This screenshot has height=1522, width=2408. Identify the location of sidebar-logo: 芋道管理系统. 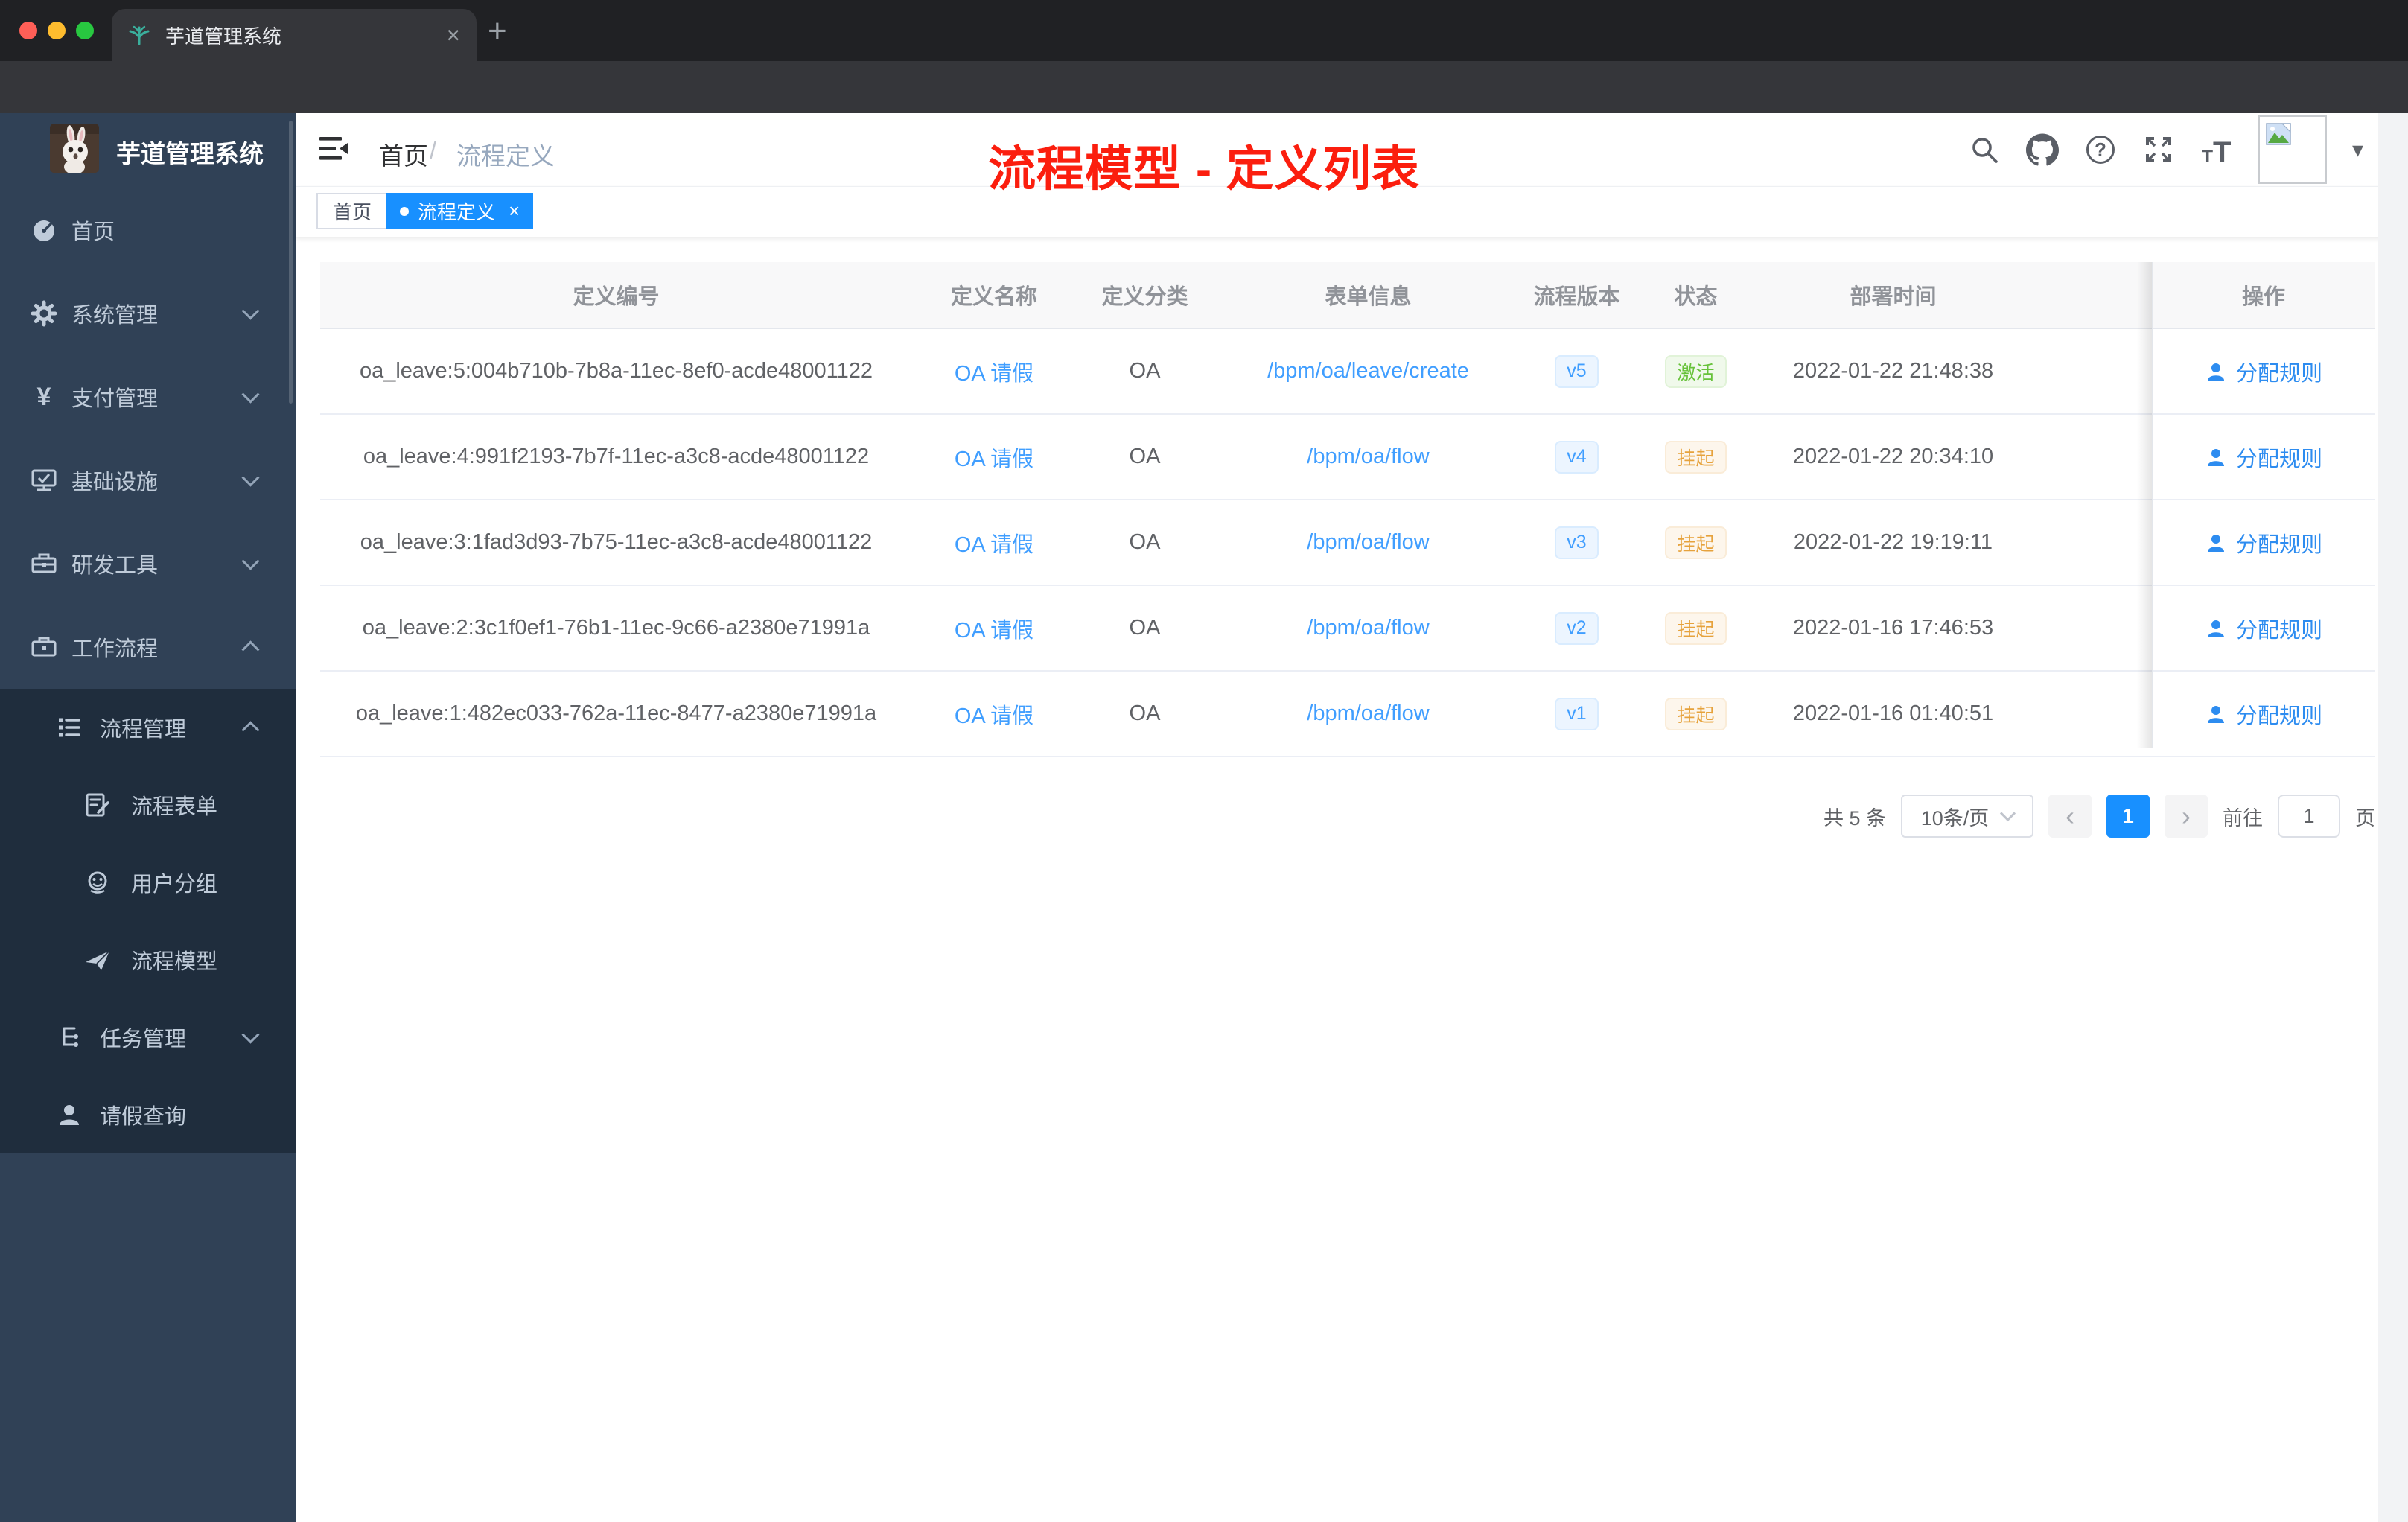
(148, 150).